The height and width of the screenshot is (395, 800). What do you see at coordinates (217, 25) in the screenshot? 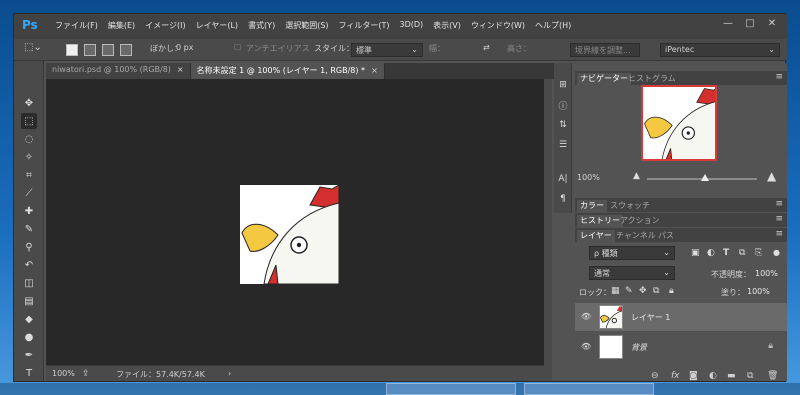
I see `menu-layer: レイヤー(L)` at bounding box center [217, 25].